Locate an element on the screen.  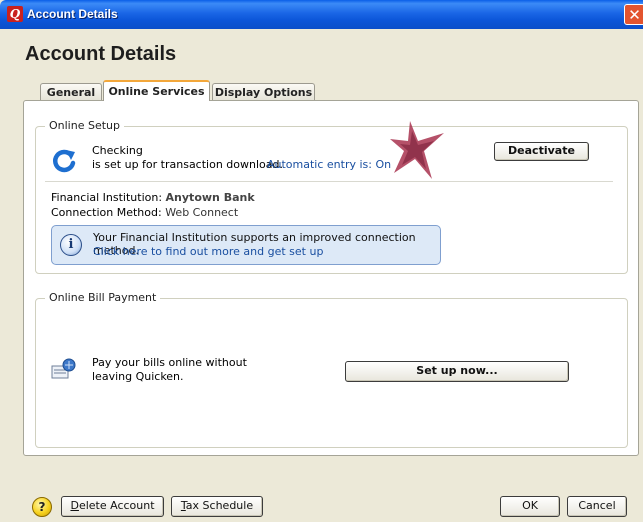
online-setup-label: Online Setup is located at coordinates (84, 125).